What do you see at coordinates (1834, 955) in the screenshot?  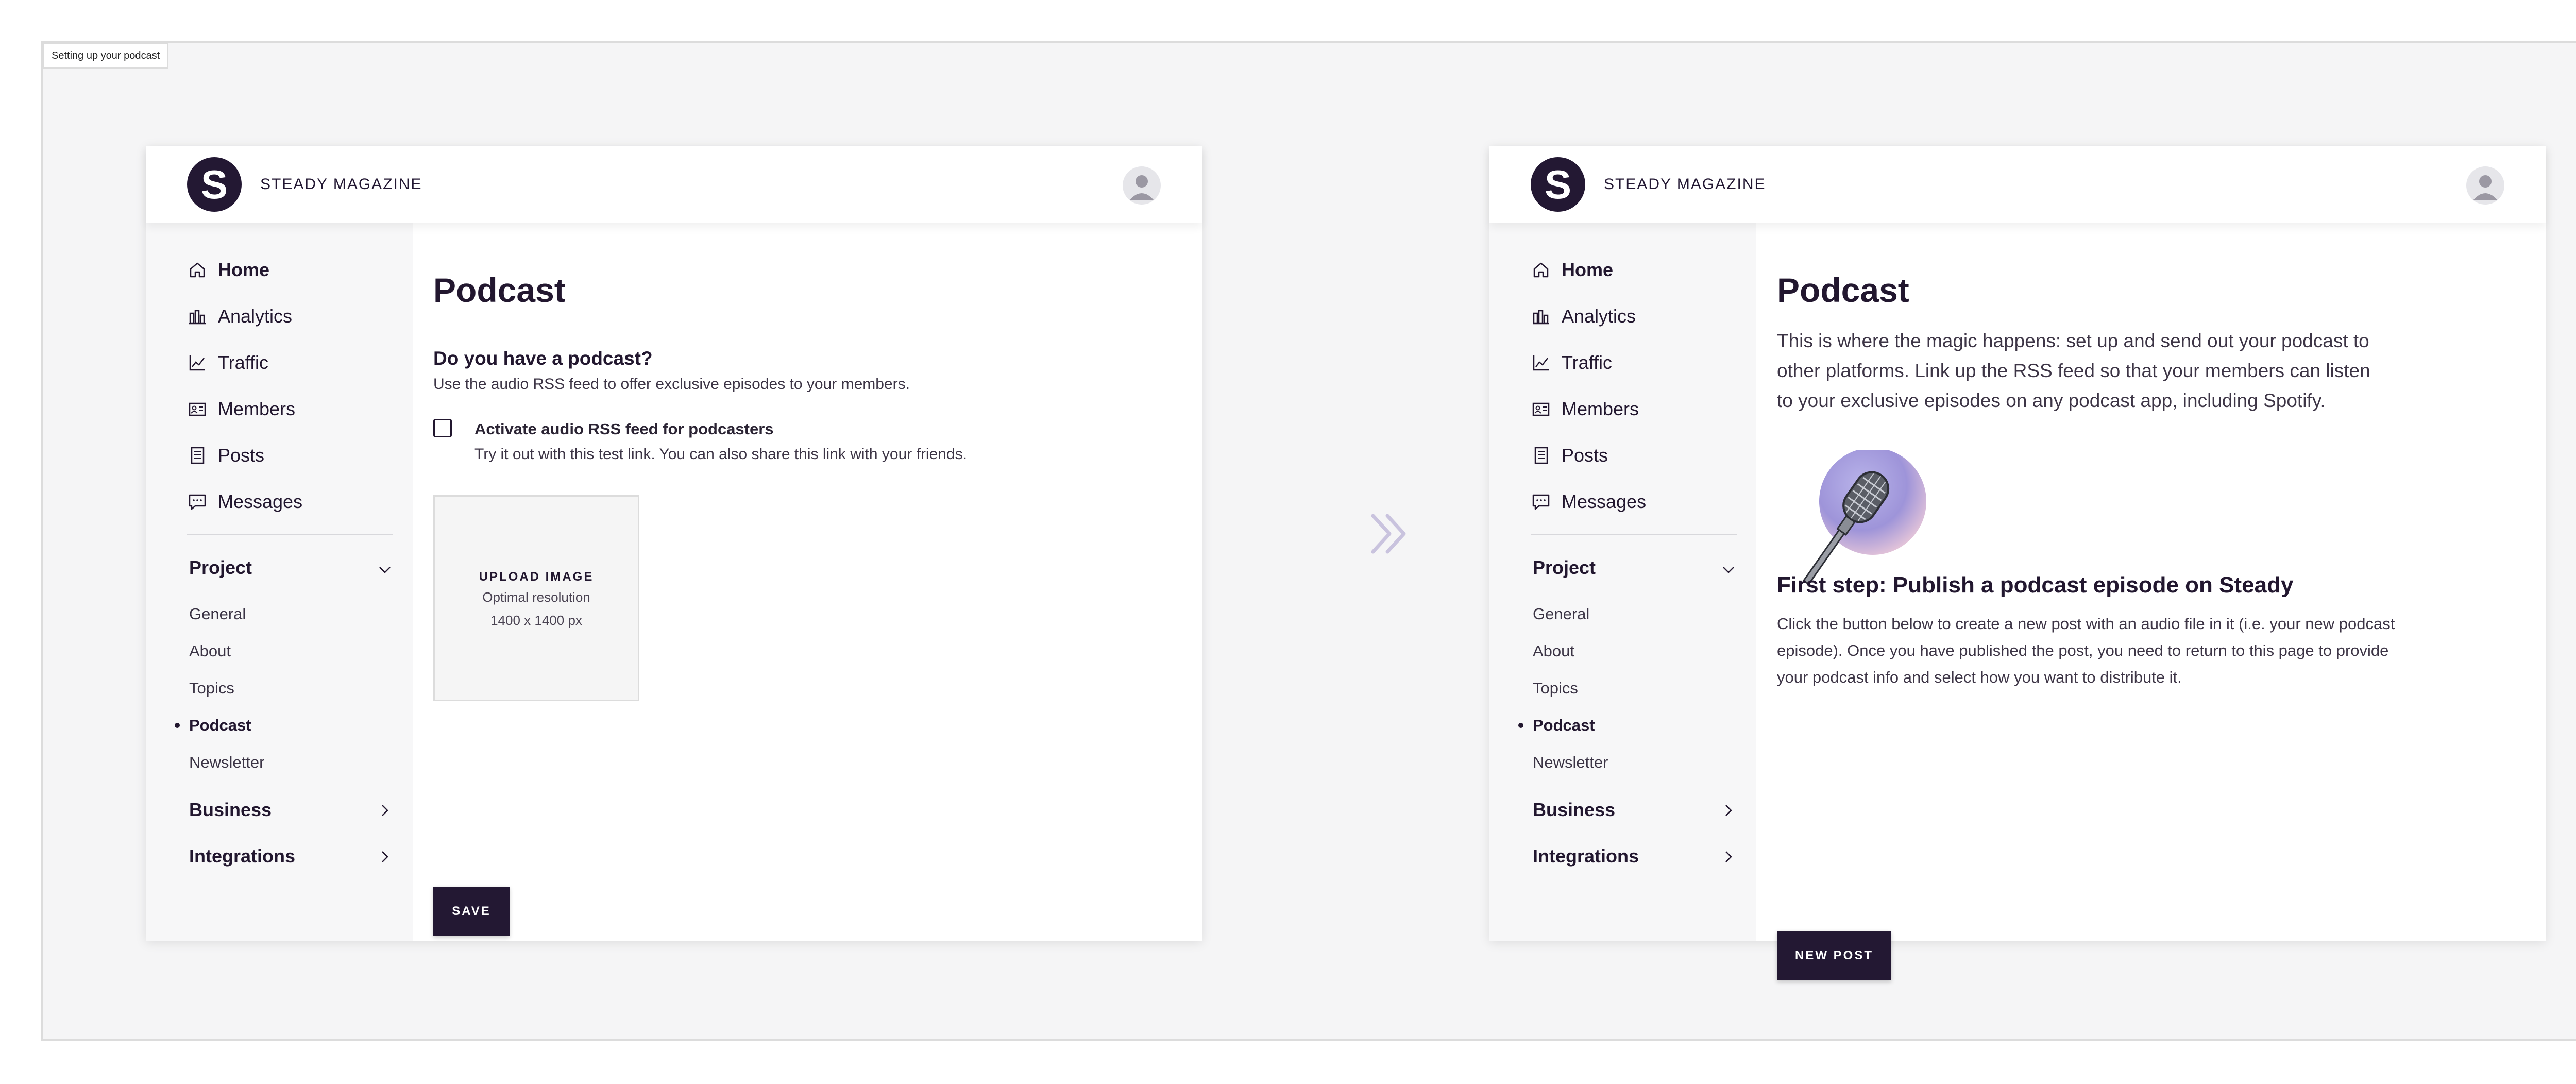 I see `new-post-button: NEW POST` at bounding box center [1834, 955].